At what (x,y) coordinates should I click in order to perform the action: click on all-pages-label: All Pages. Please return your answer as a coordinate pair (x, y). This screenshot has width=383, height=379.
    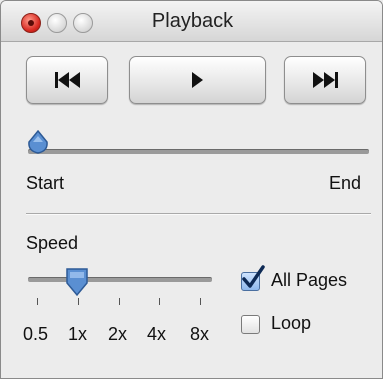
    Looking at the image, I should click on (309, 280).